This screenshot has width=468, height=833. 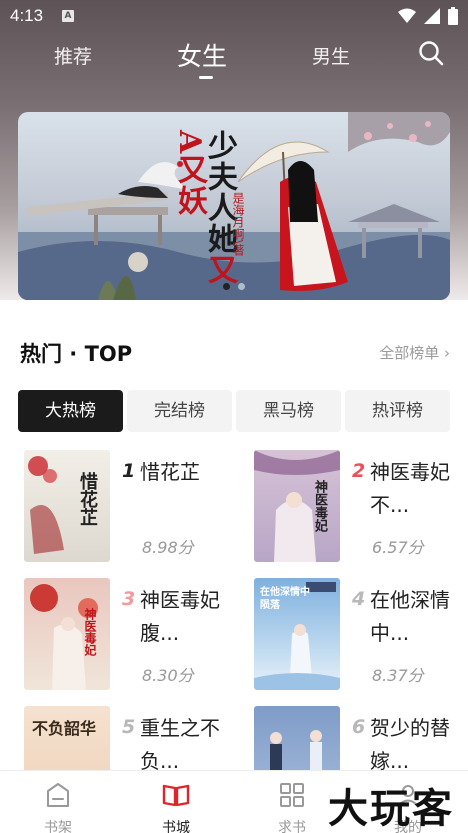 What do you see at coordinates (129, 471) in the screenshot?
I see `rank-number: 1` at bounding box center [129, 471].